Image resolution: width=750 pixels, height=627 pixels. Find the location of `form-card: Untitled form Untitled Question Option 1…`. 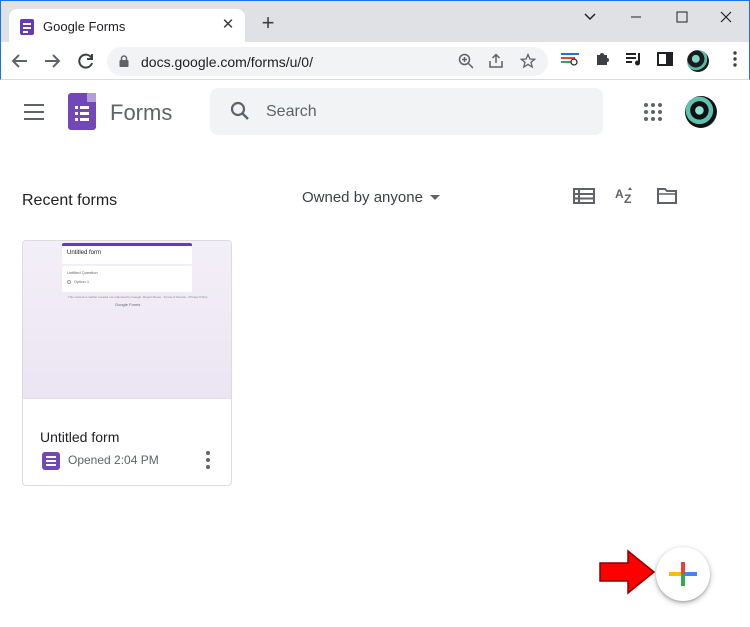

form-card: Untitled form Untitled Question Option 1… is located at coordinates (127, 363).